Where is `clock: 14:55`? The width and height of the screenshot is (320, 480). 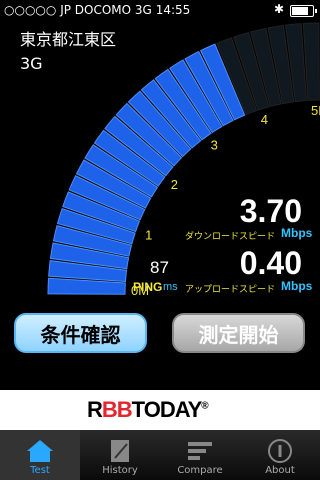 clock: 14:55 is located at coordinates (173, 10).